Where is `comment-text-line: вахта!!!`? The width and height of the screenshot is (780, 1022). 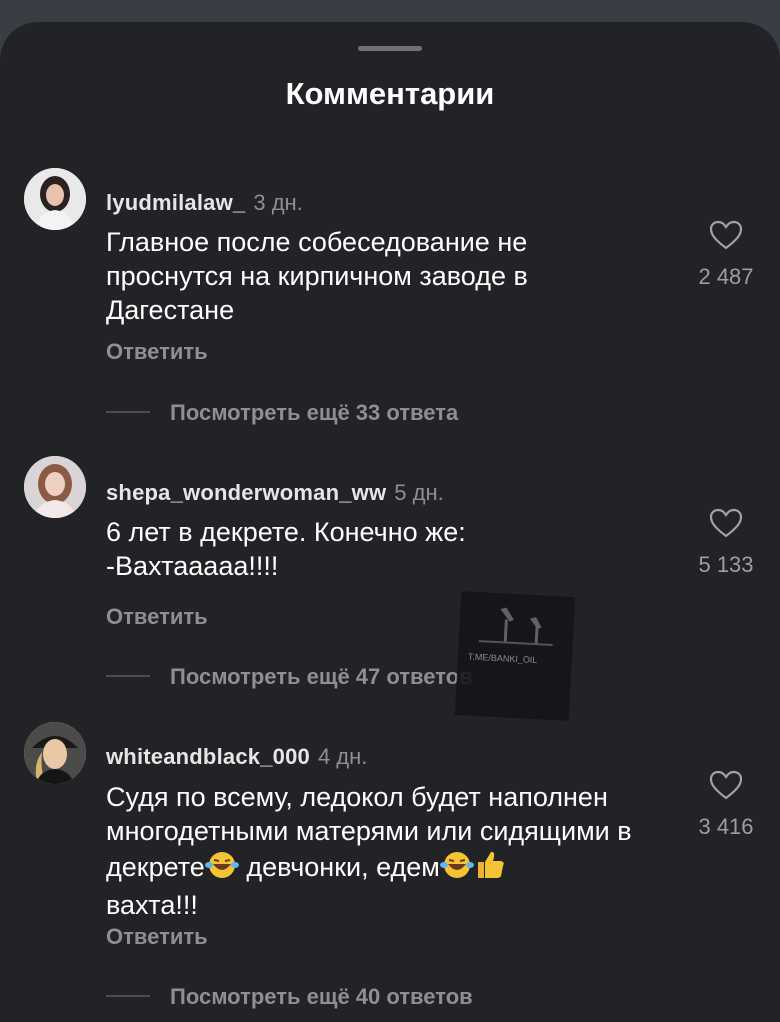
comment-text-line: вахта!!! is located at coordinates (152, 905).